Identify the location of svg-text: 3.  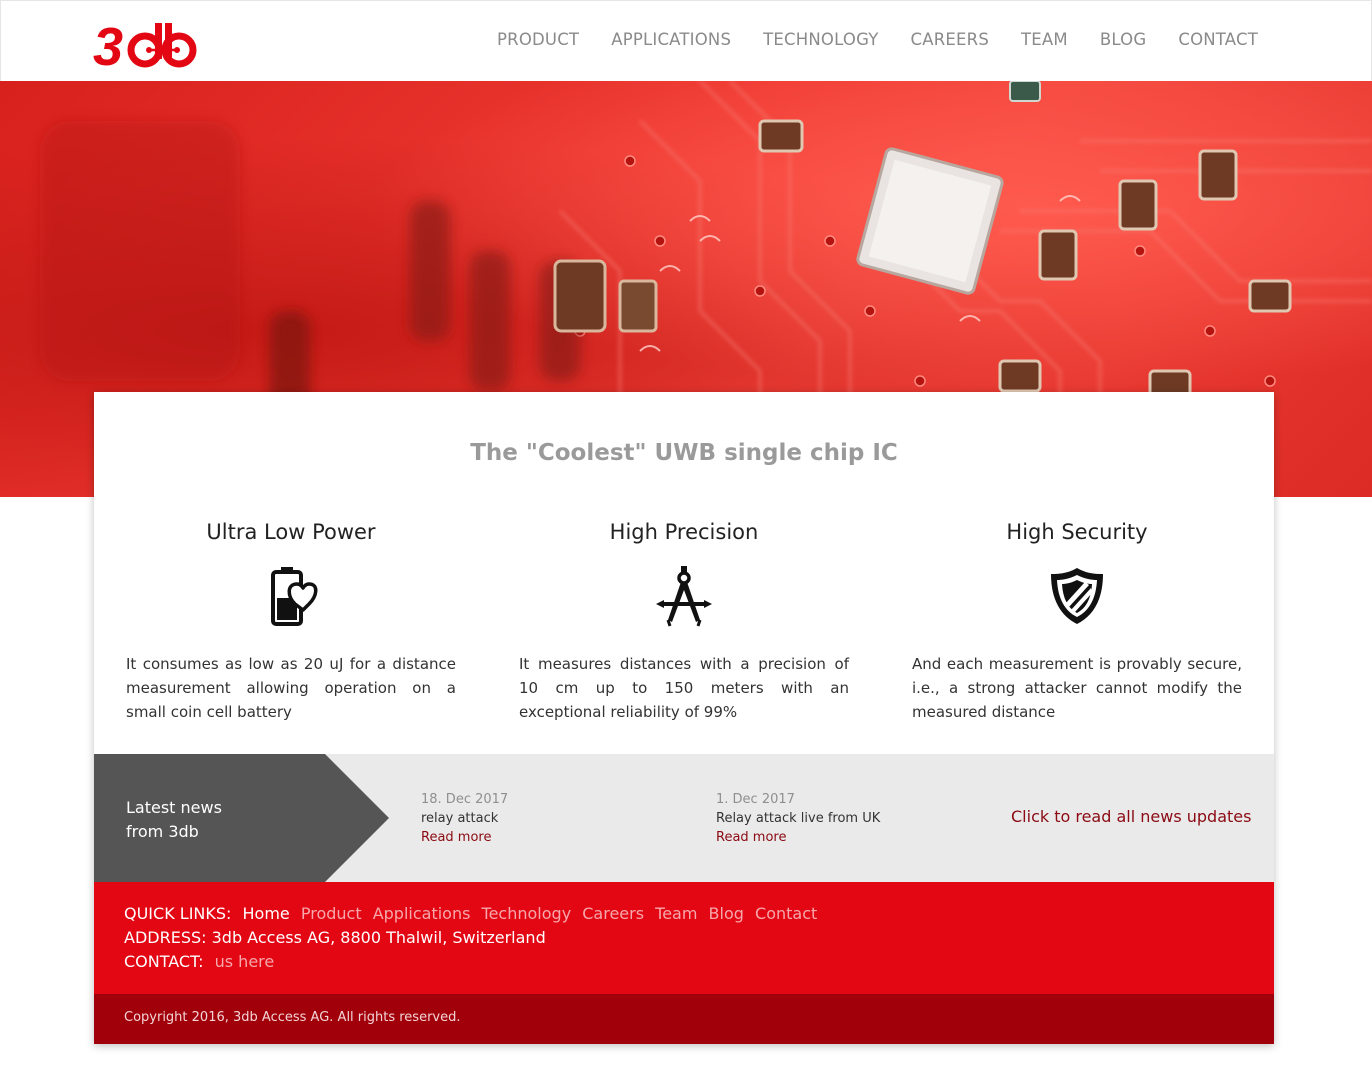
(108, 44).